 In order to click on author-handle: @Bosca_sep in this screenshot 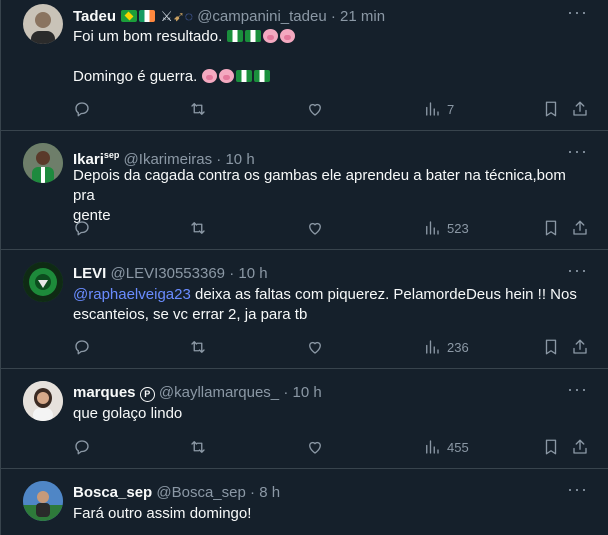, I will do `click(200, 492)`.